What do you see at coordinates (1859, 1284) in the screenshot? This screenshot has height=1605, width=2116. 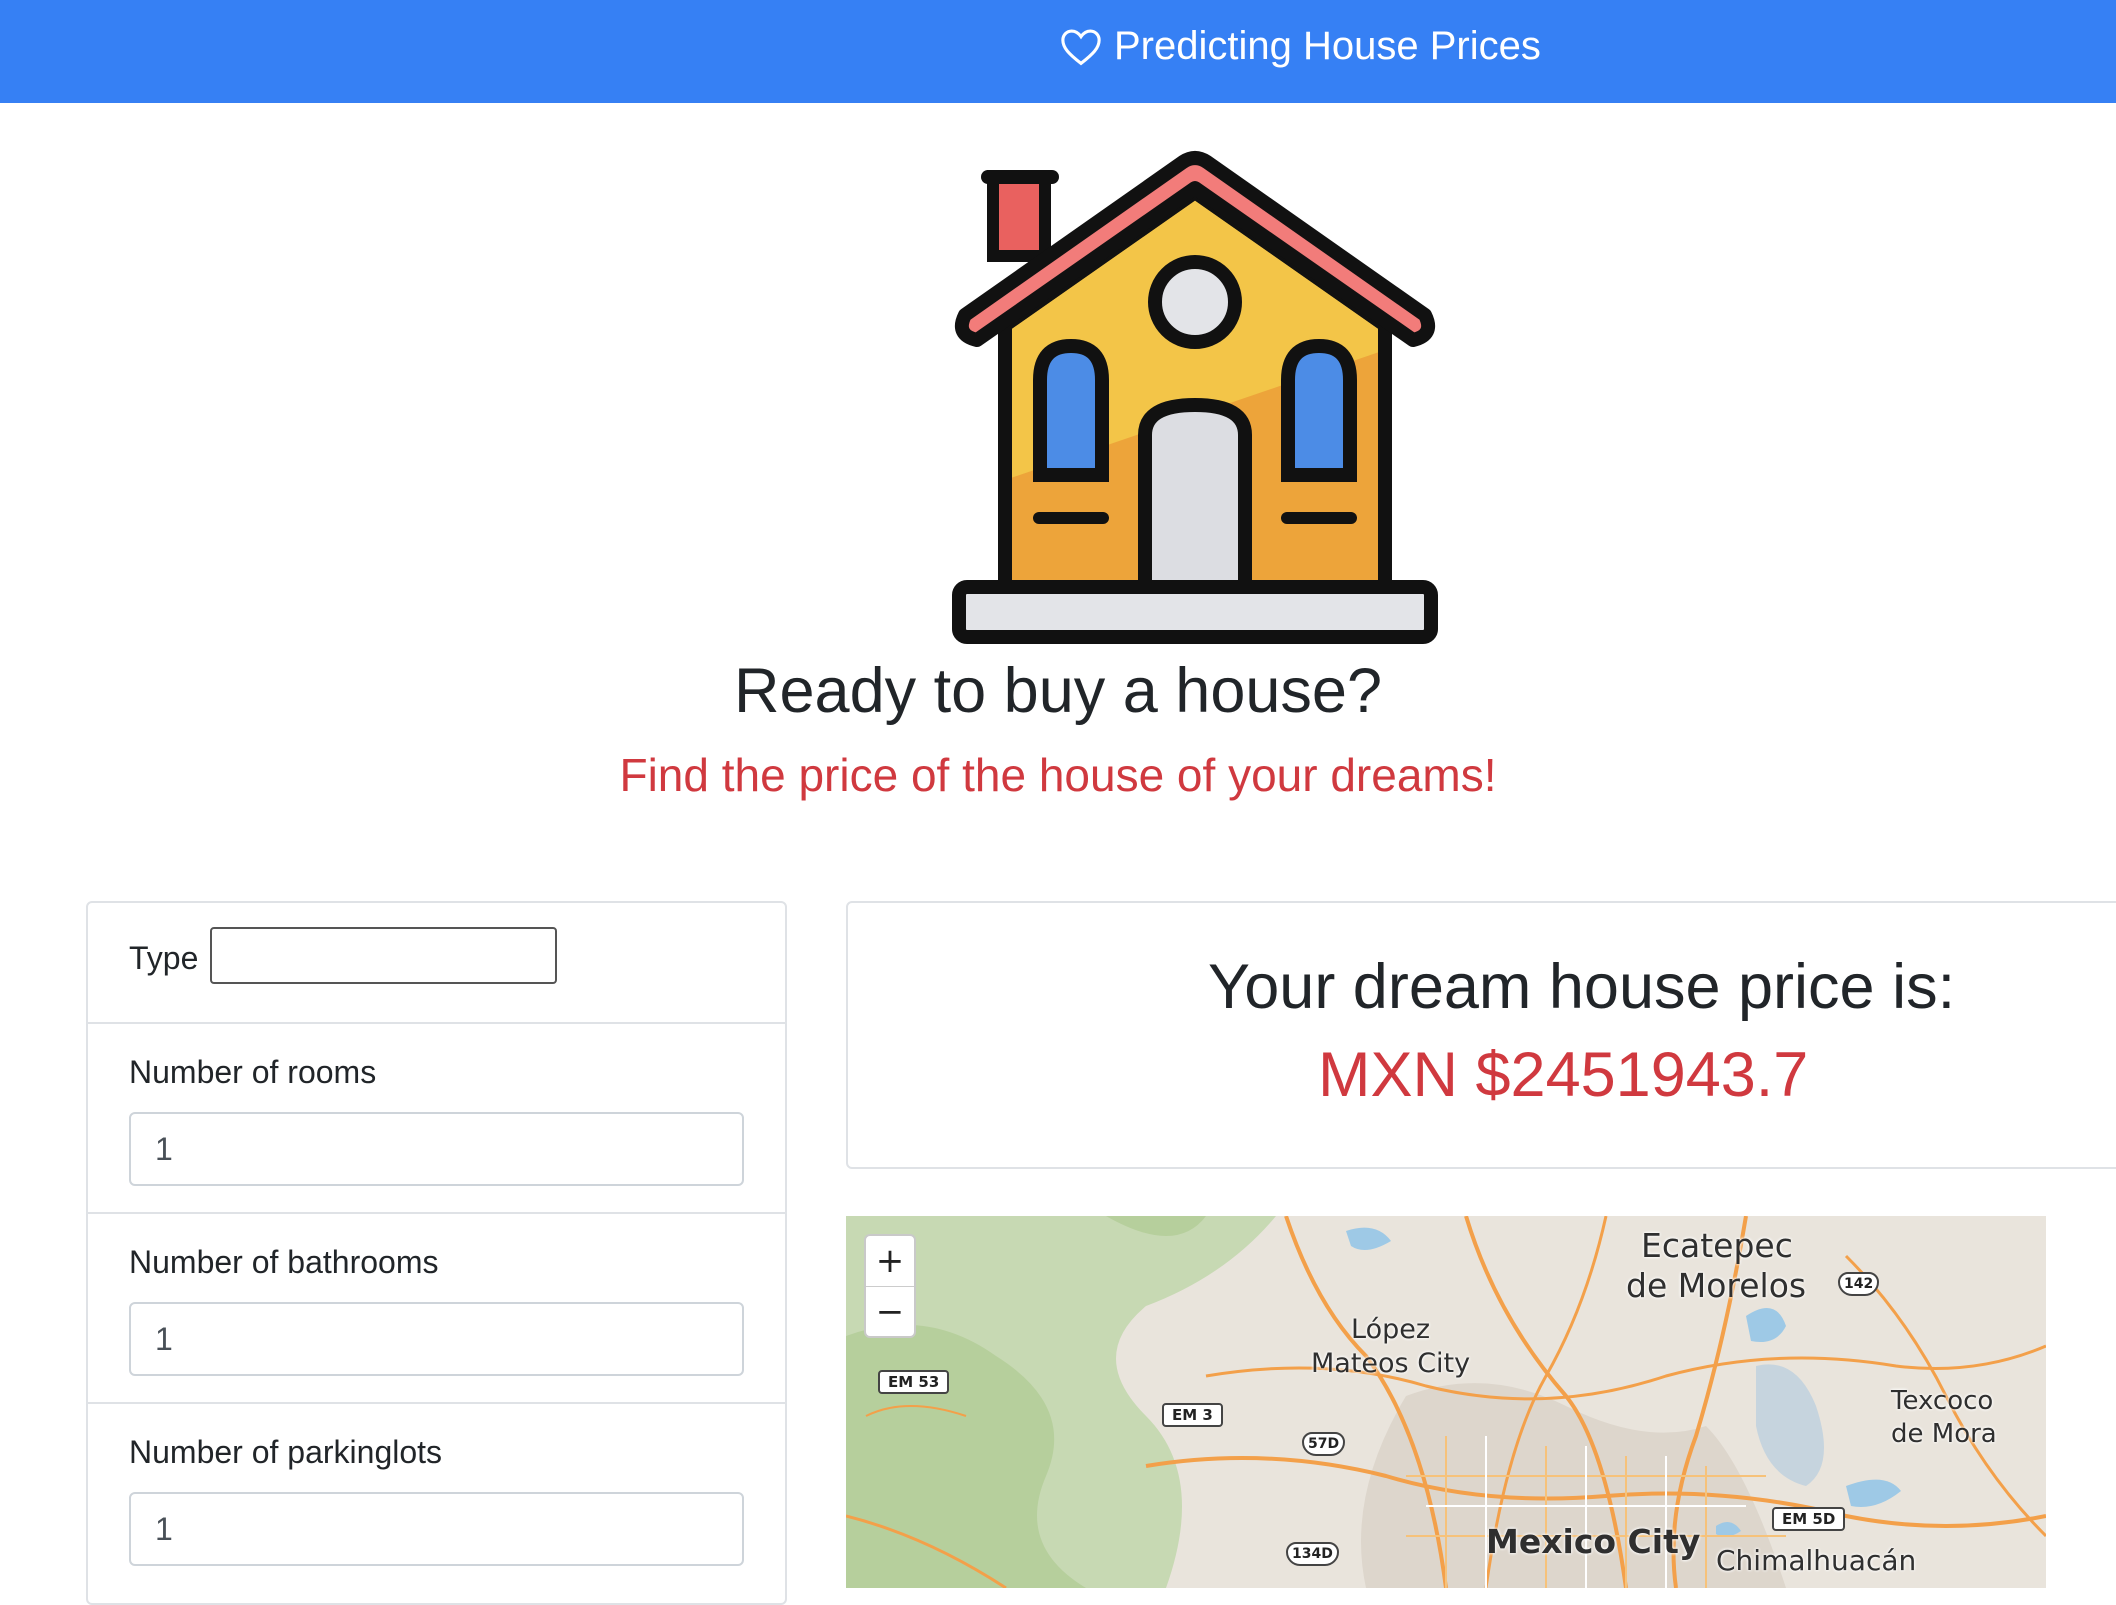 I see `highway-shield-142: 142` at bounding box center [1859, 1284].